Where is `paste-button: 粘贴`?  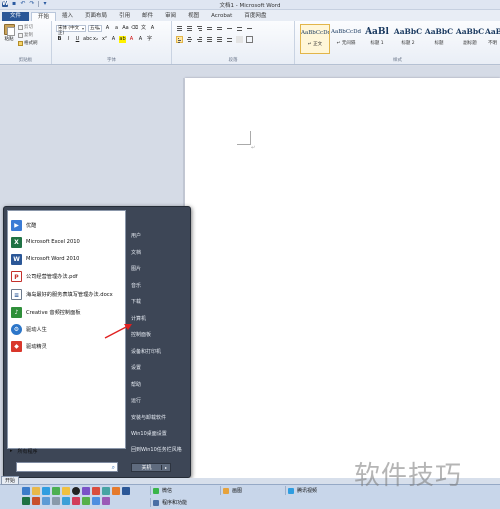 paste-button: 粘贴 is located at coordinates (9, 34).